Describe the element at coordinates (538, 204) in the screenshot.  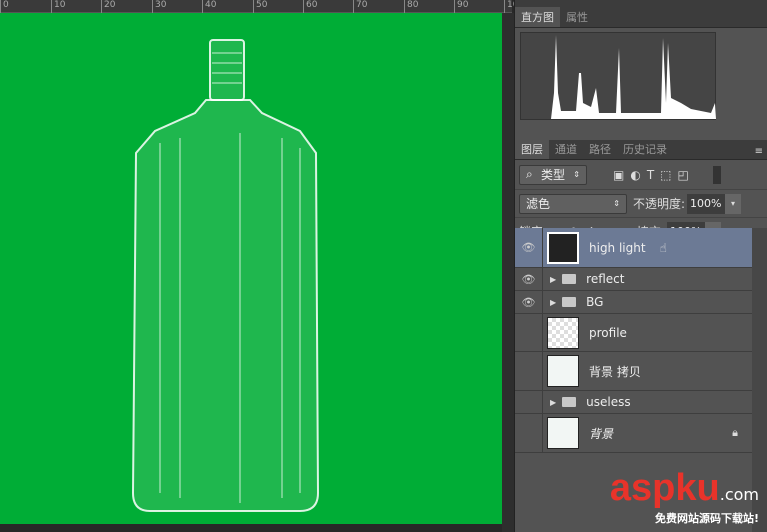
I see `blend-mode-value: 滤色` at that location.